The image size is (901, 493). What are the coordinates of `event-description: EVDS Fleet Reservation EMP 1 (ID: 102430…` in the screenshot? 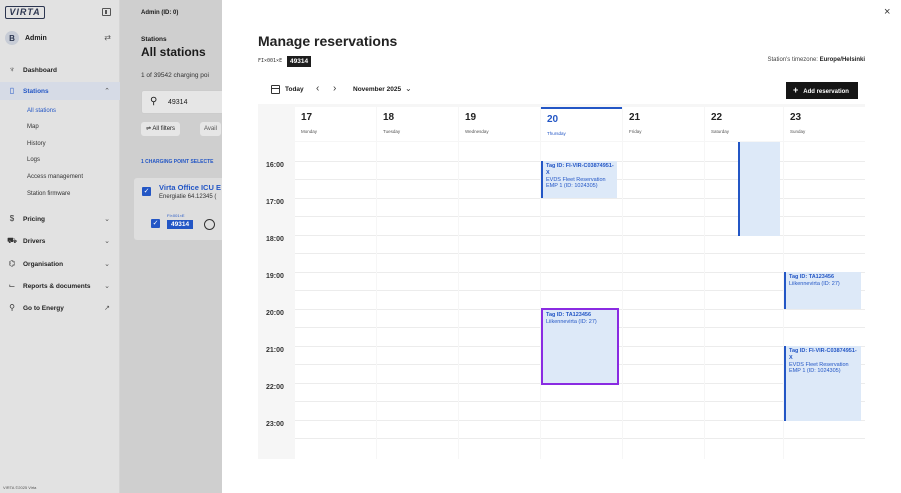 It's located at (576, 183).